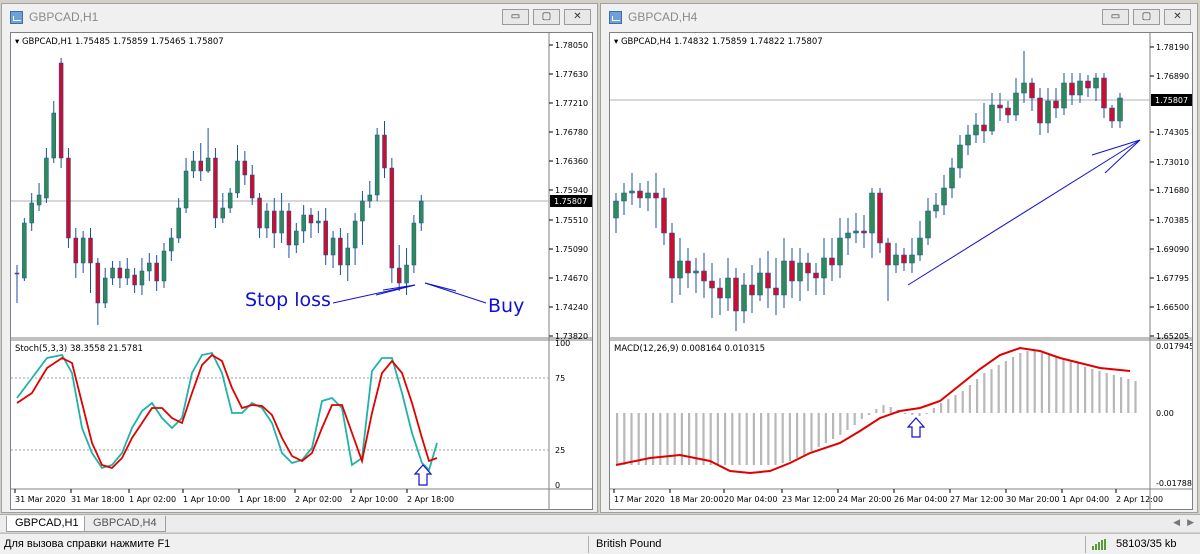  What do you see at coordinates (318, 499) in the screenshot?
I see `time-label: 2 Apr 02:00` at bounding box center [318, 499].